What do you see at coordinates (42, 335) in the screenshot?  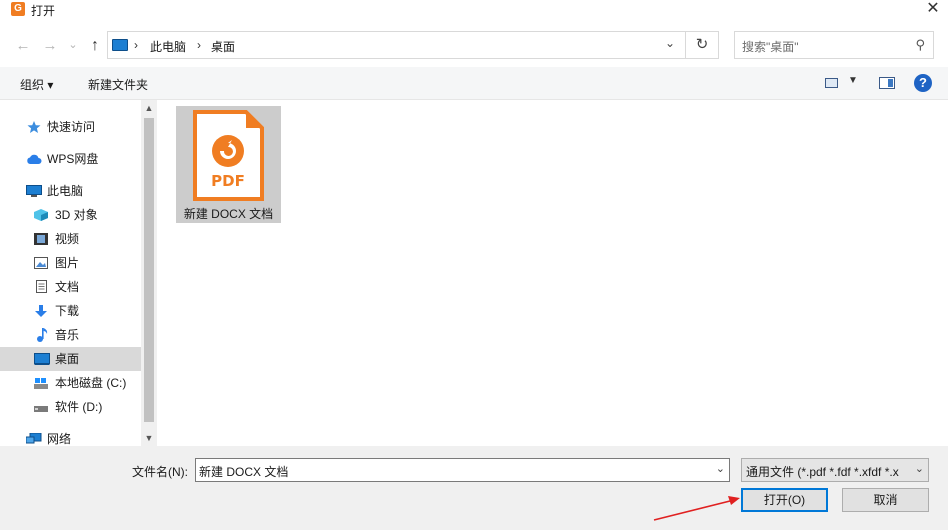 I see `music-icon` at bounding box center [42, 335].